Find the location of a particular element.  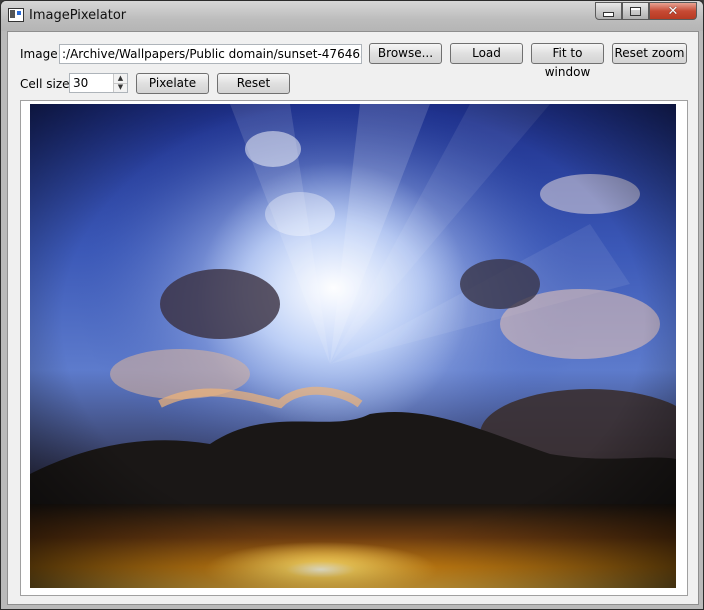

spin-arrows: ▲ ▼ is located at coordinates (120, 83).